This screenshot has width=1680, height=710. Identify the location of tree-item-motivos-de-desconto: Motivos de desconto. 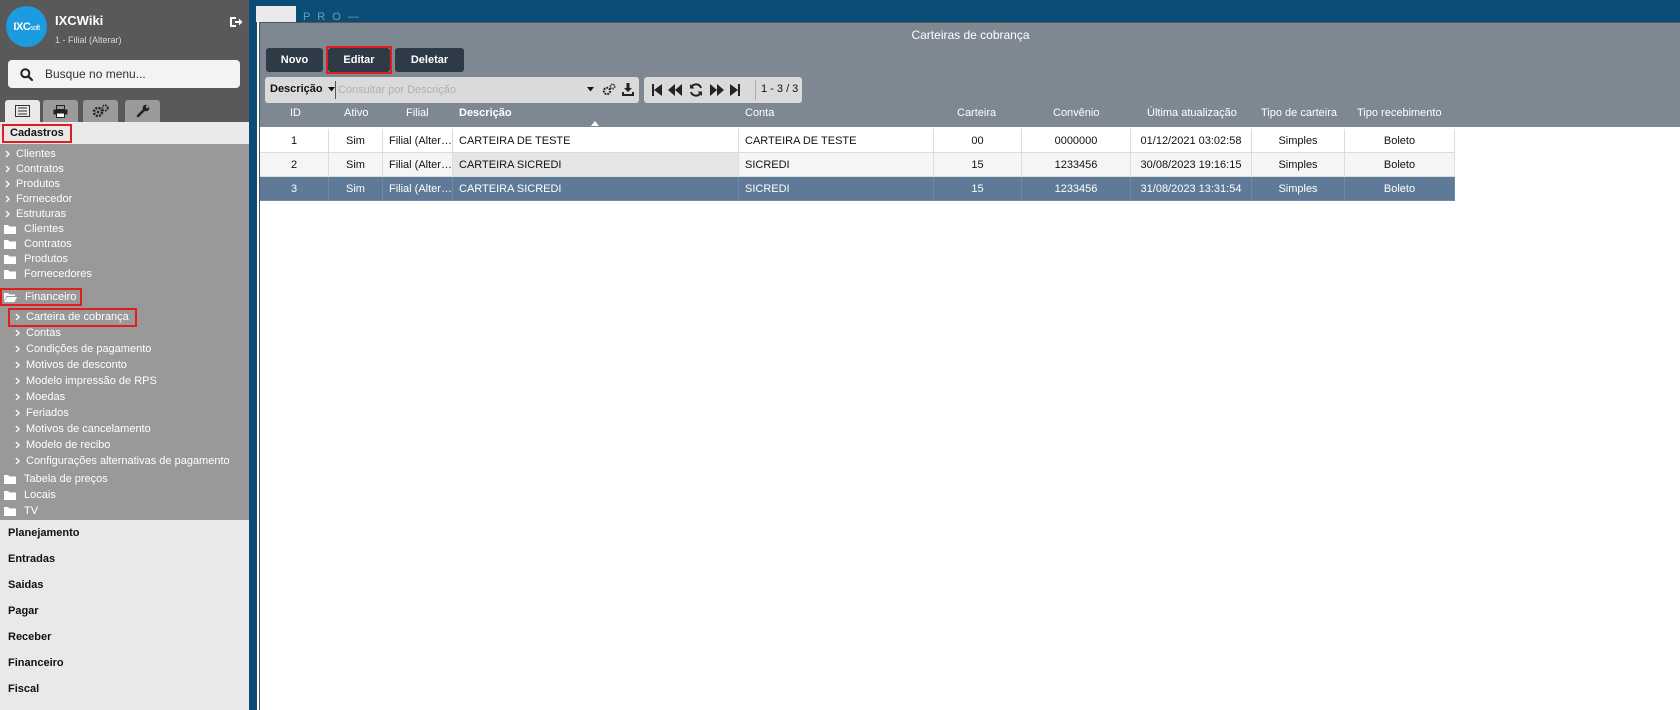
(70, 365).